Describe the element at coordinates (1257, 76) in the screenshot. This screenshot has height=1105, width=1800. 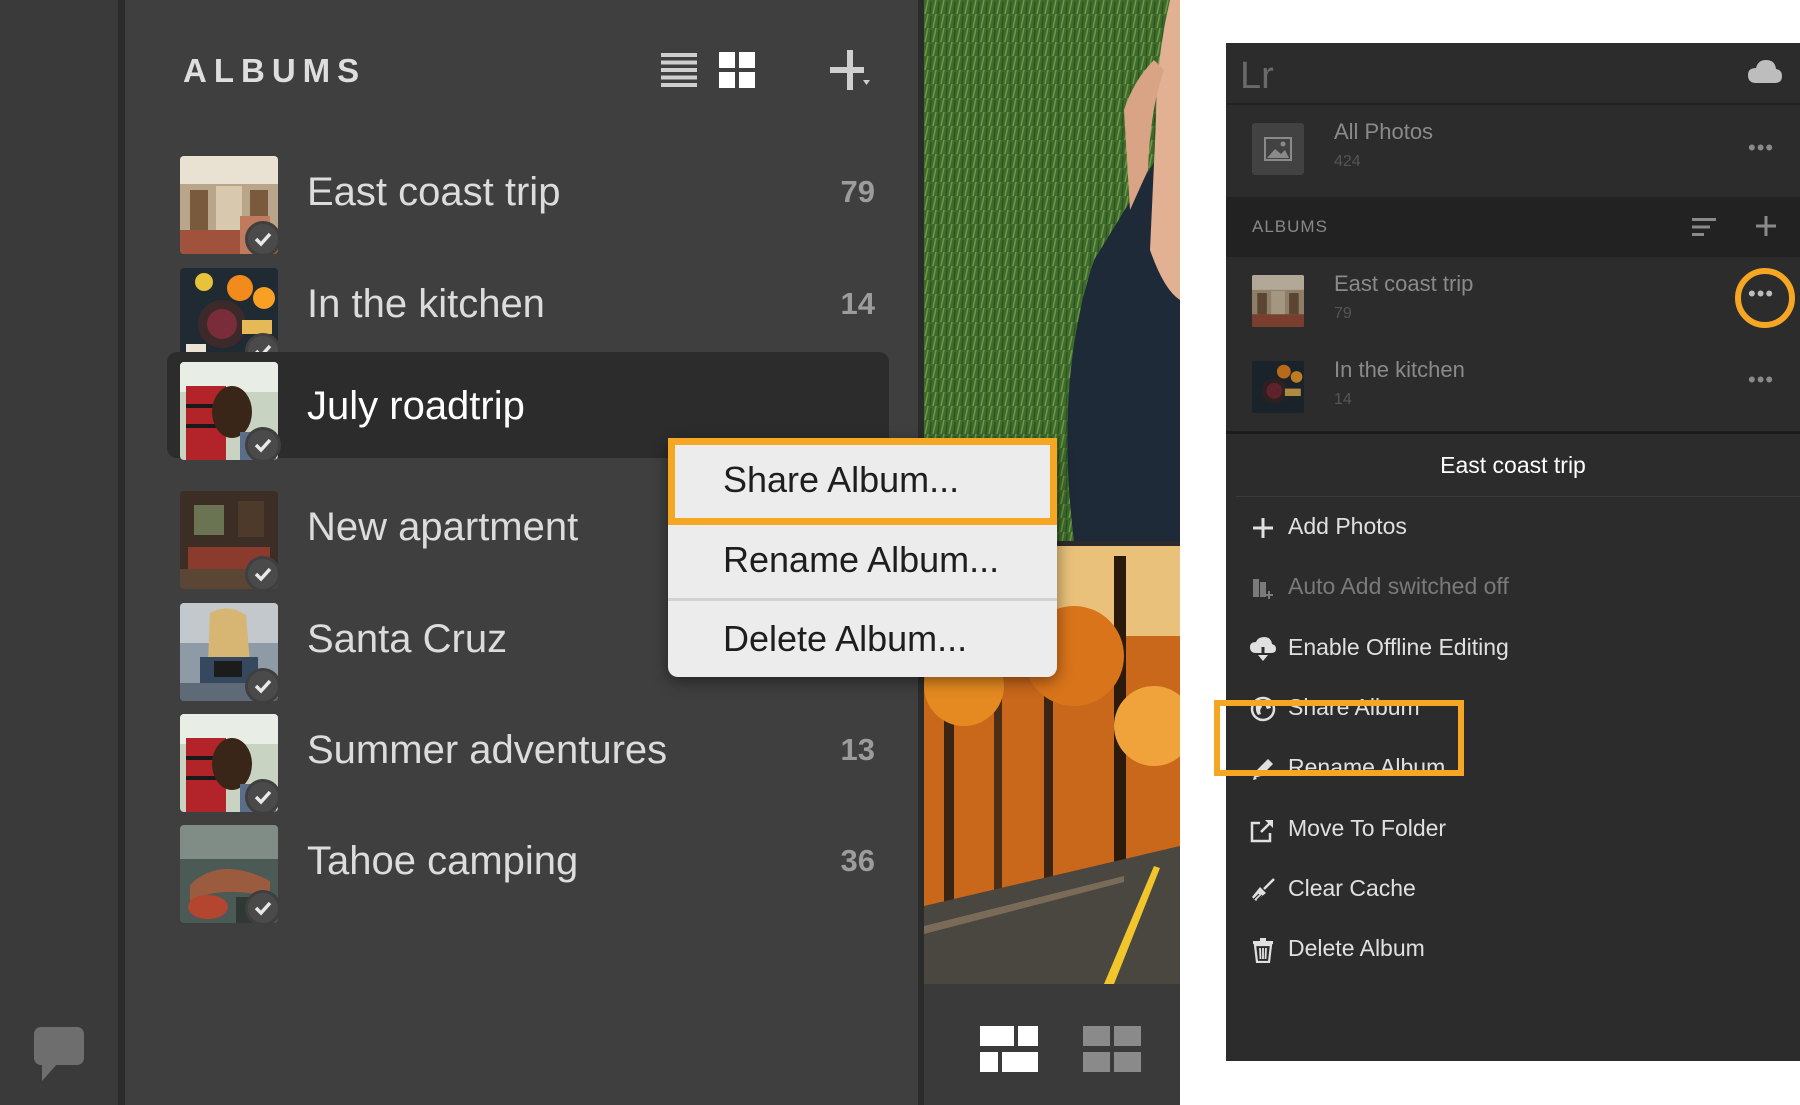
I see `lr-logo: Lr` at that location.